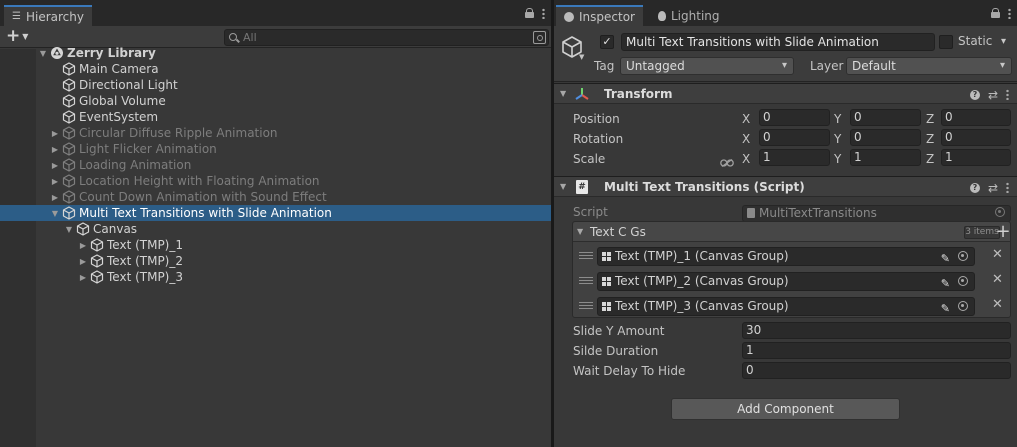 This screenshot has width=1017, height=447. I want to click on gameobject-cube-icon, so click(69, 69).